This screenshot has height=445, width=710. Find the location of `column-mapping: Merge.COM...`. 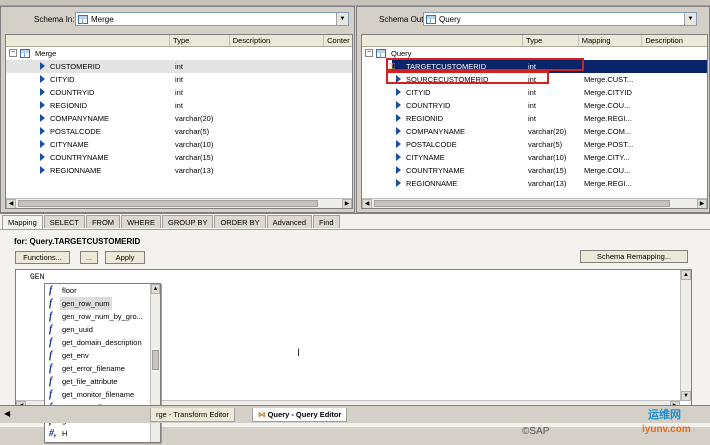

column-mapping: Merge.COM... is located at coordinates (608, 131).